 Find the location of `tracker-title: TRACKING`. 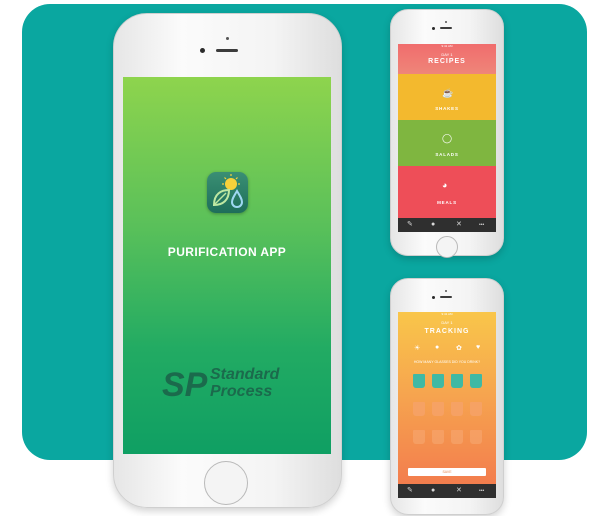

tracker-title: TRACKING is located at coordinates (447, 331).